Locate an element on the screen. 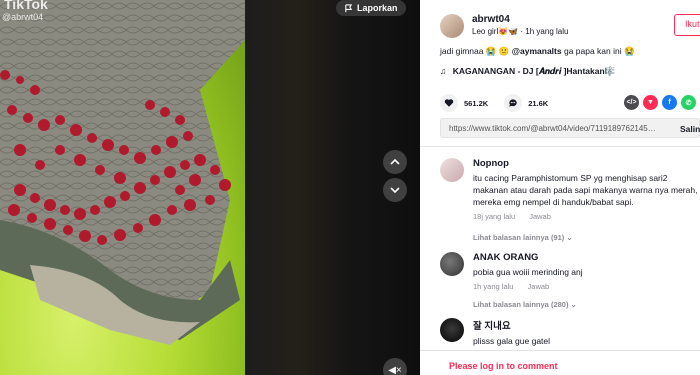 The width and height of the screenshot is (700, 375). mute-button: ◀× is located at coordinates (395, 366).